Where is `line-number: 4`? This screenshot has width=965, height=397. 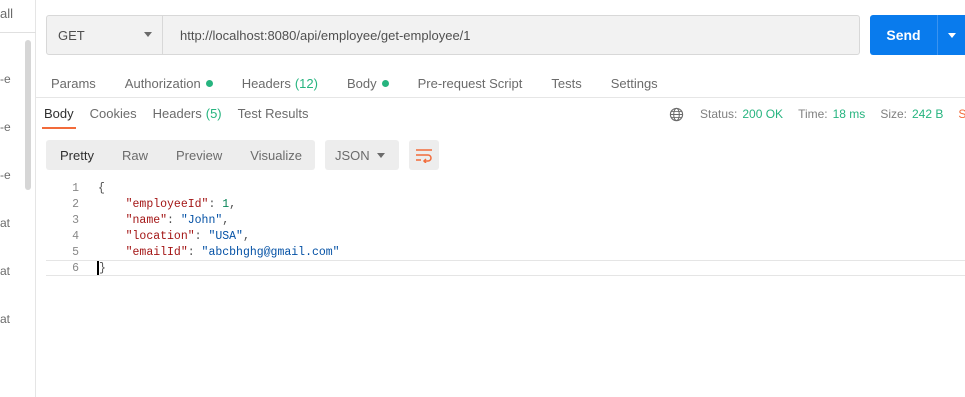 line-number: 4 is located at coordinates (75, 236).